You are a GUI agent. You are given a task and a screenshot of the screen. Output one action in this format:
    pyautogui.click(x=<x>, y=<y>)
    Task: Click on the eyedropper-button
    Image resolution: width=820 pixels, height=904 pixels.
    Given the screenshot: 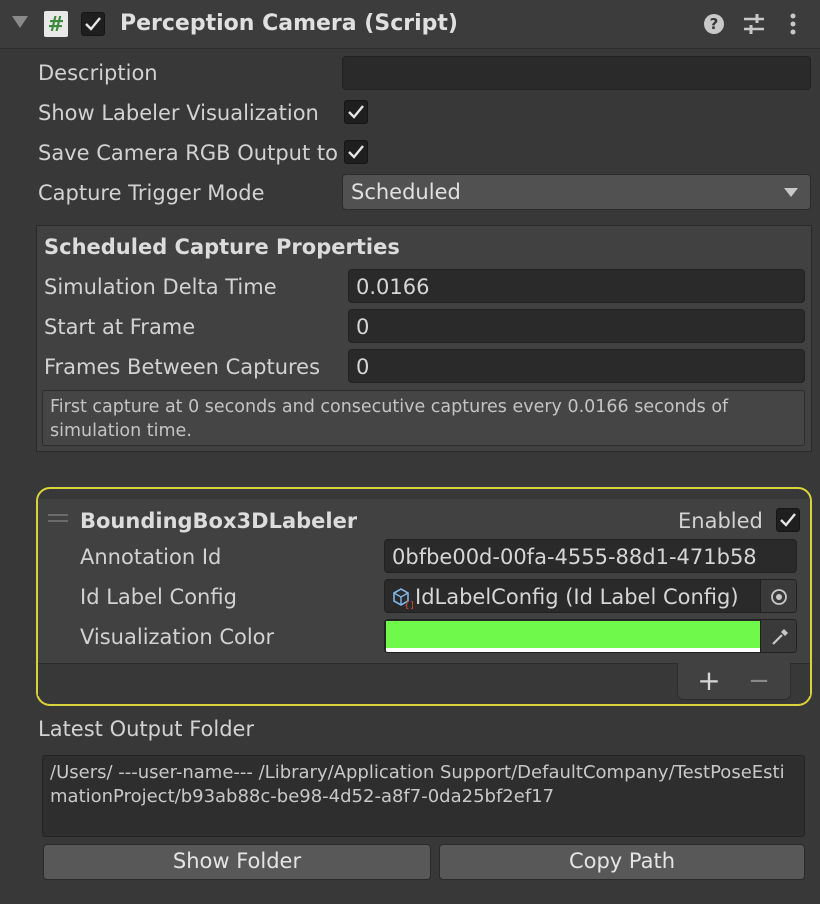 What is the action you would take?
    pyautogui.click(x=778, y=636)
    